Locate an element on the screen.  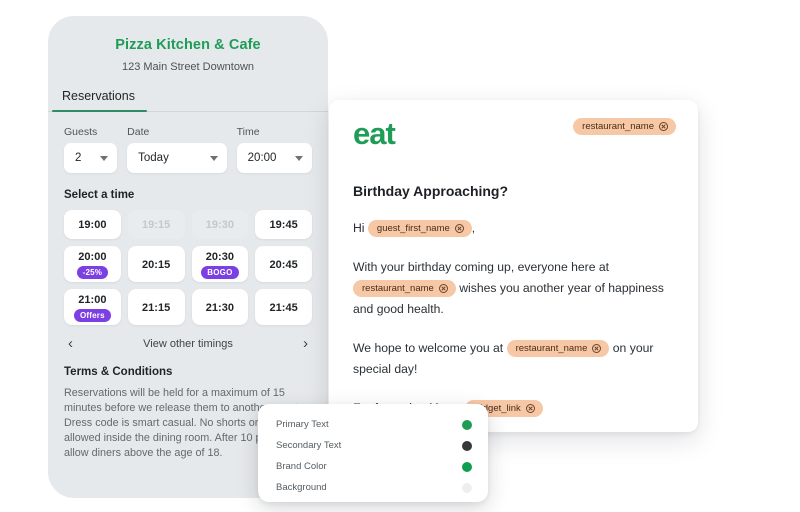
chevron-left-icon: ‹ is located at coordinates (70, 343).